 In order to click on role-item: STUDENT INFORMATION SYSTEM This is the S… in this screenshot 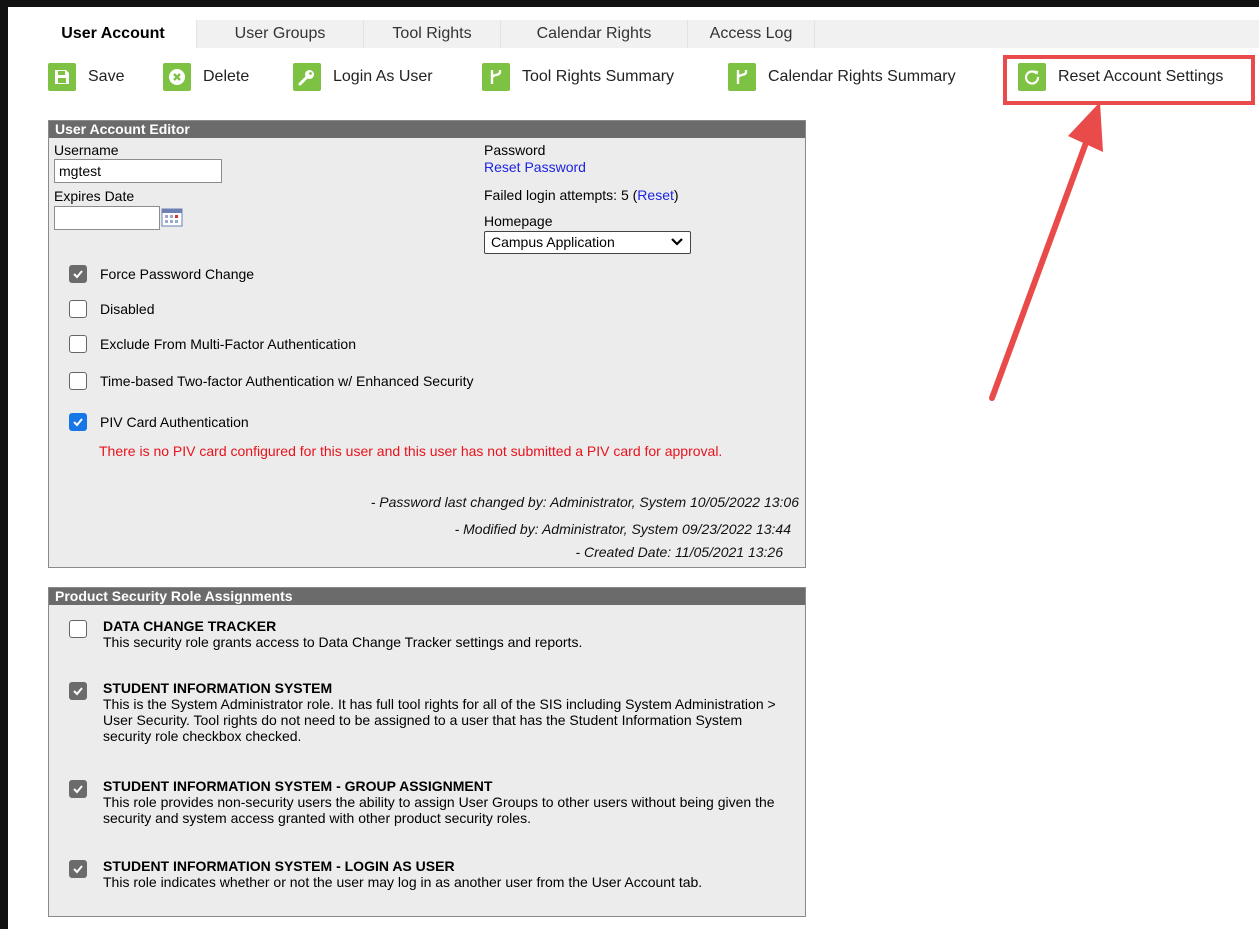, I will do `click(434, 712)`.